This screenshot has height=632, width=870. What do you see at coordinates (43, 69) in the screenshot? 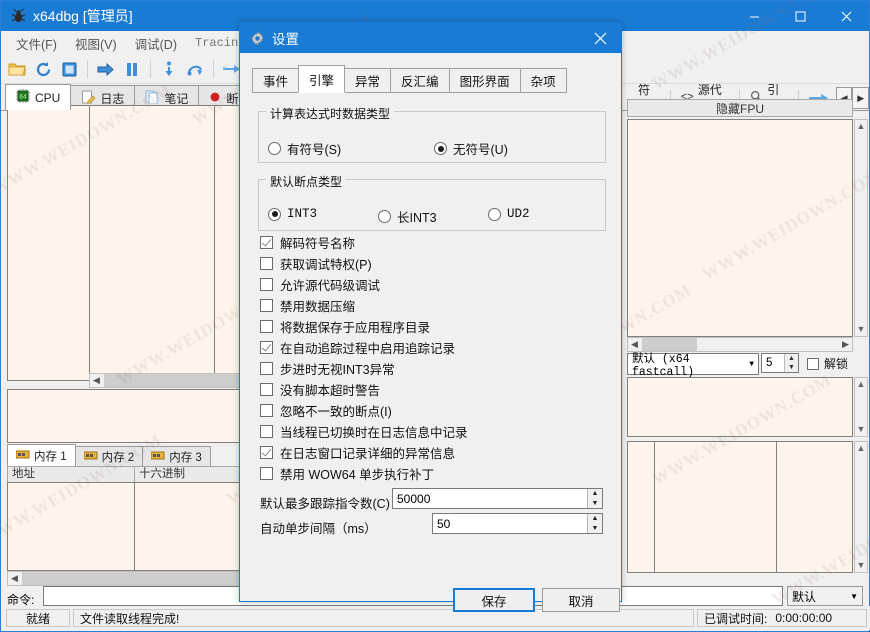
I see `restart-icon` at bounding box center [43, 69].